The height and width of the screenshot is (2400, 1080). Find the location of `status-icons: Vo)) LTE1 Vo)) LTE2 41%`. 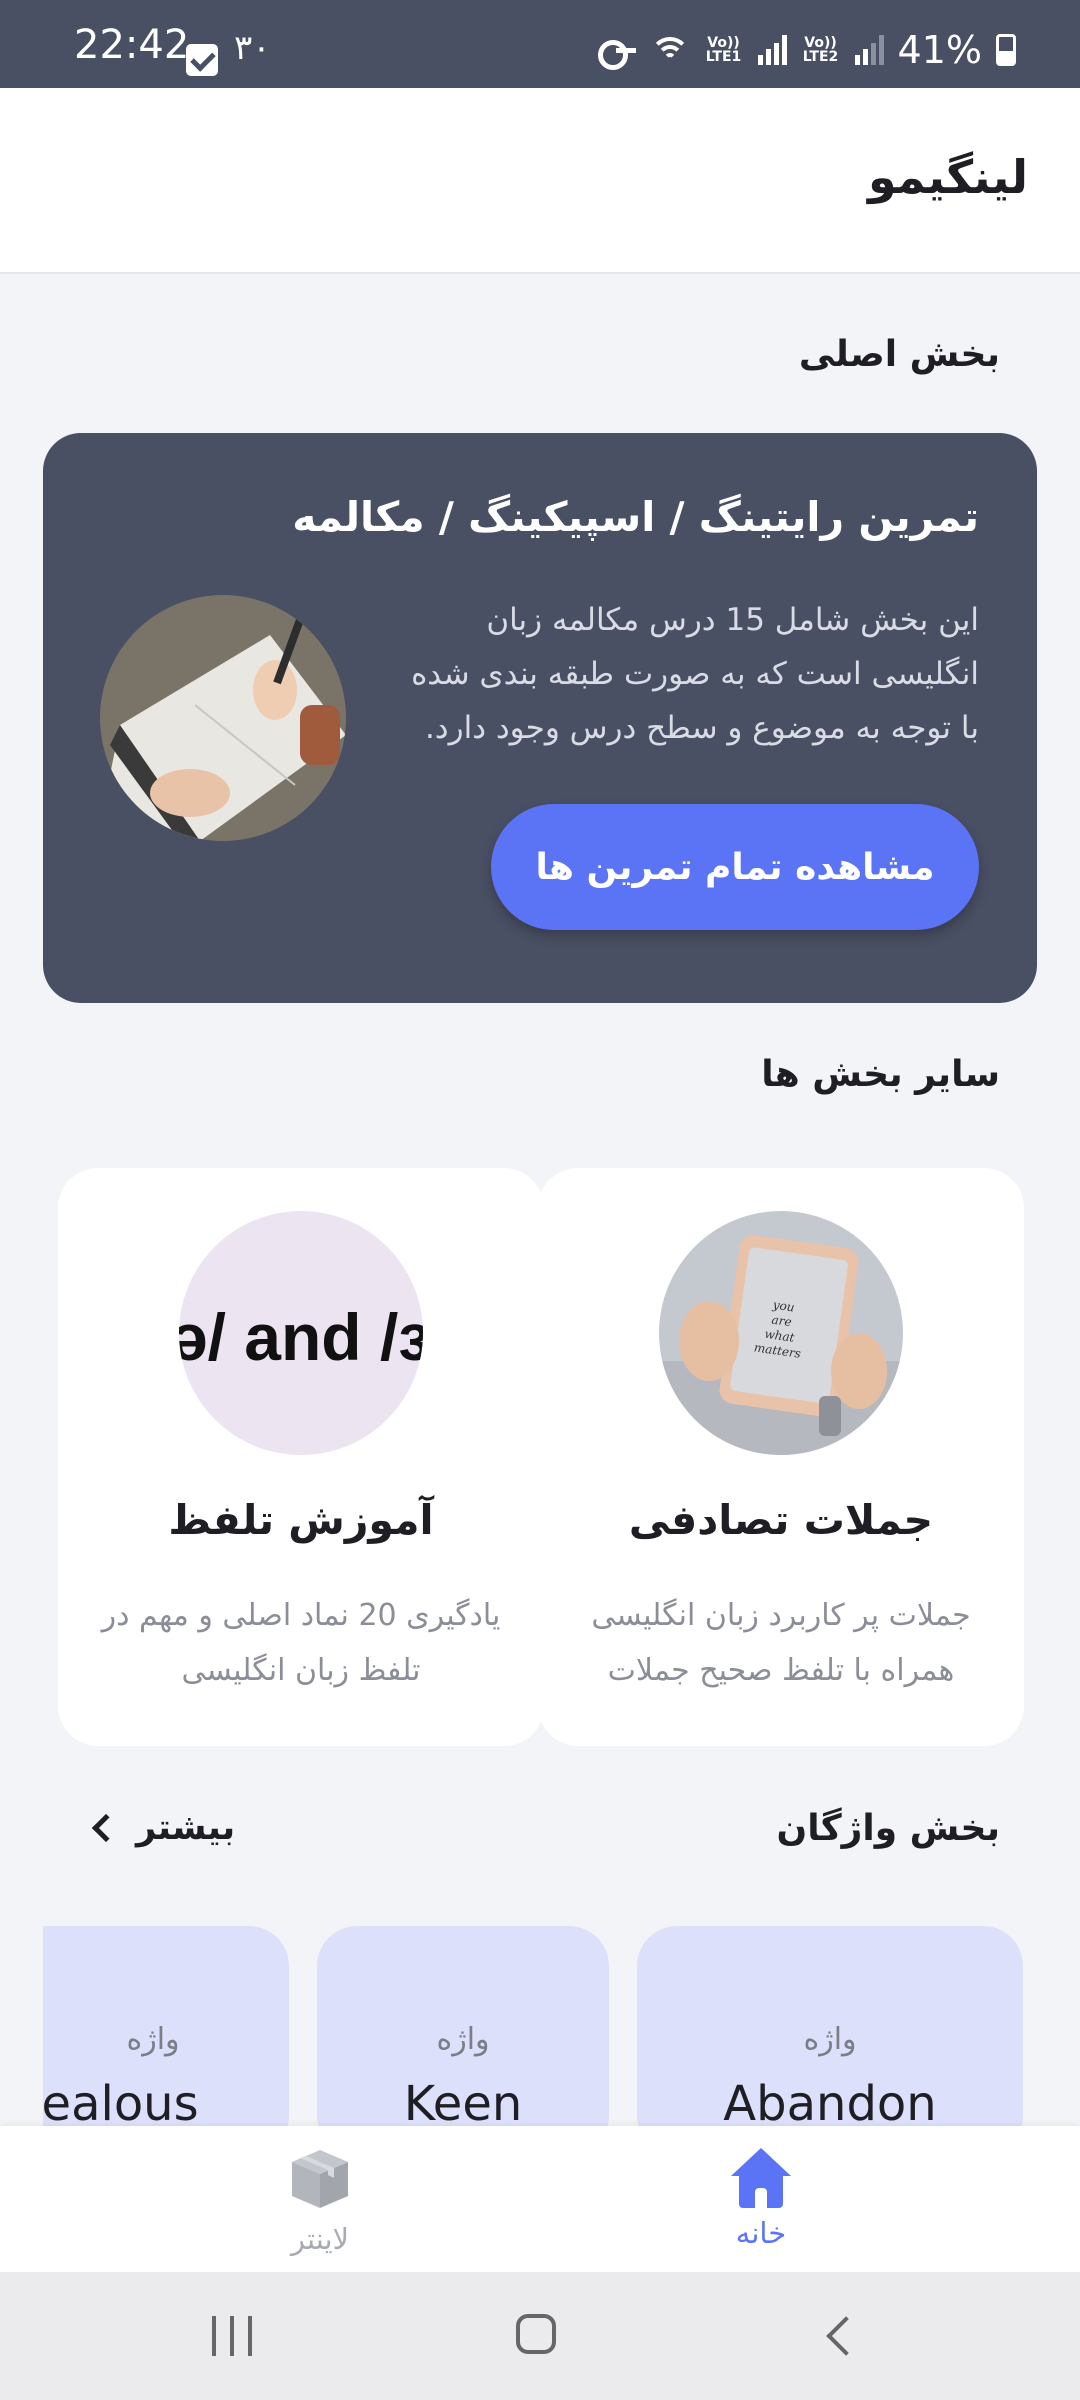

status-icons: Vo)) LTE1 Vo)) LTE2 41% is located at coordinates (806, 50).